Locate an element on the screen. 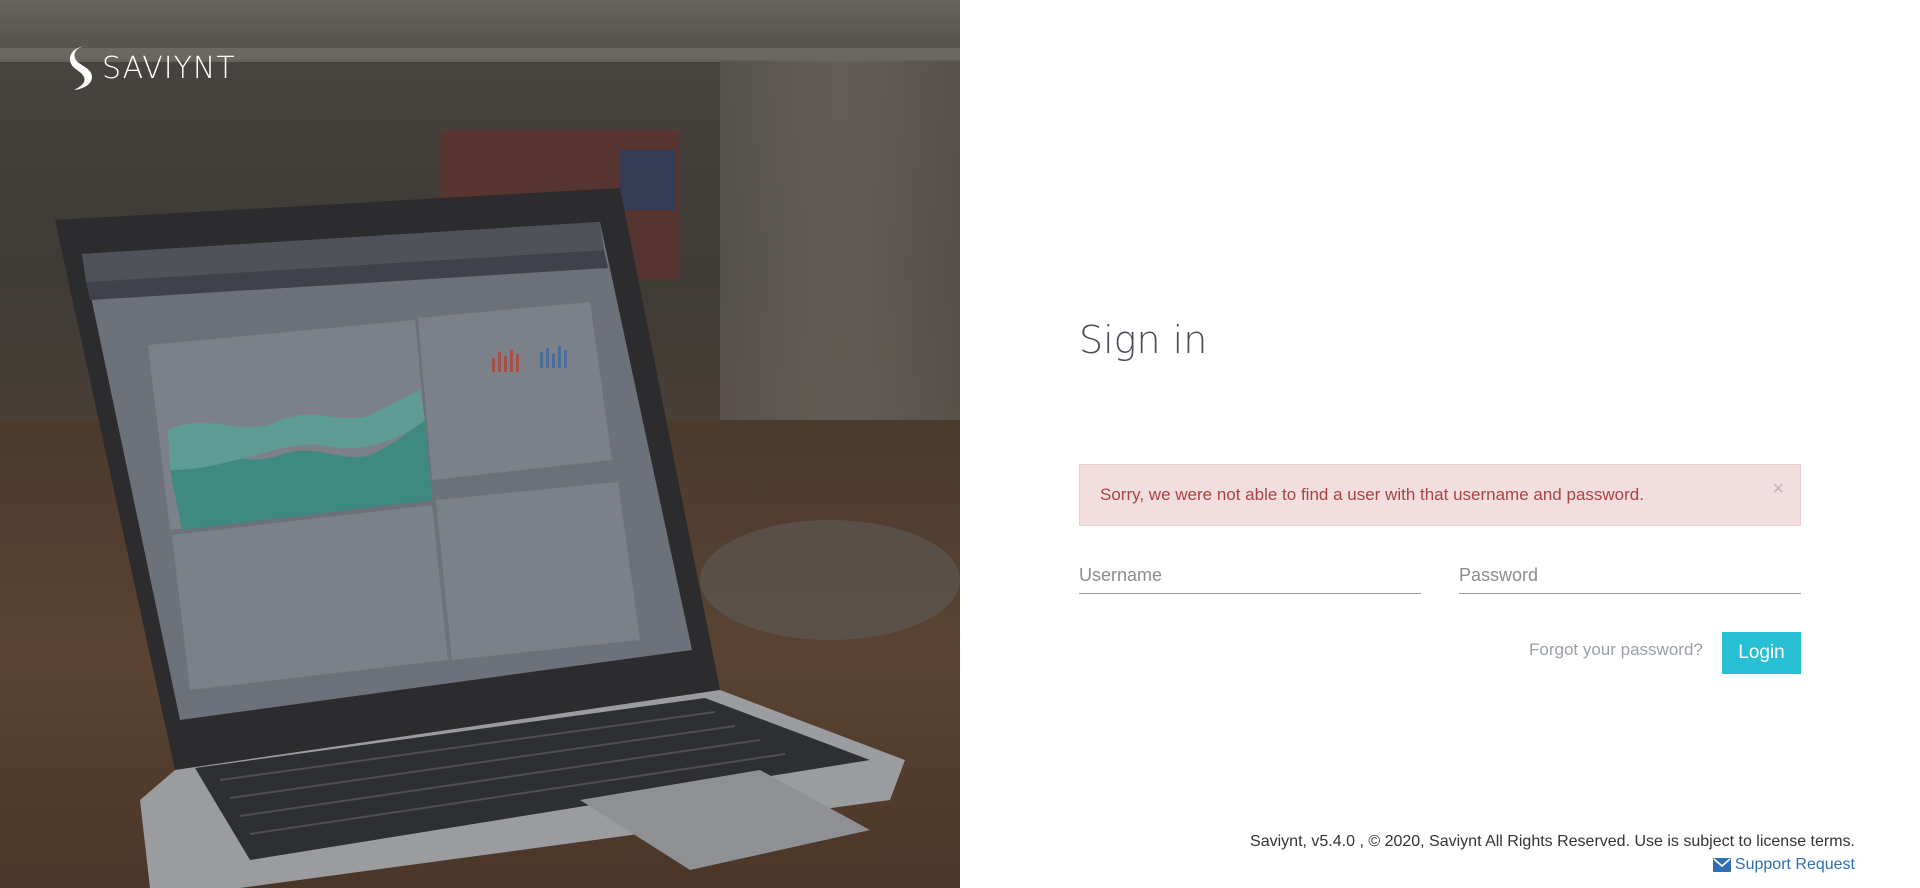  support-request-label: Support Request is located at coordinates (1794, 864).